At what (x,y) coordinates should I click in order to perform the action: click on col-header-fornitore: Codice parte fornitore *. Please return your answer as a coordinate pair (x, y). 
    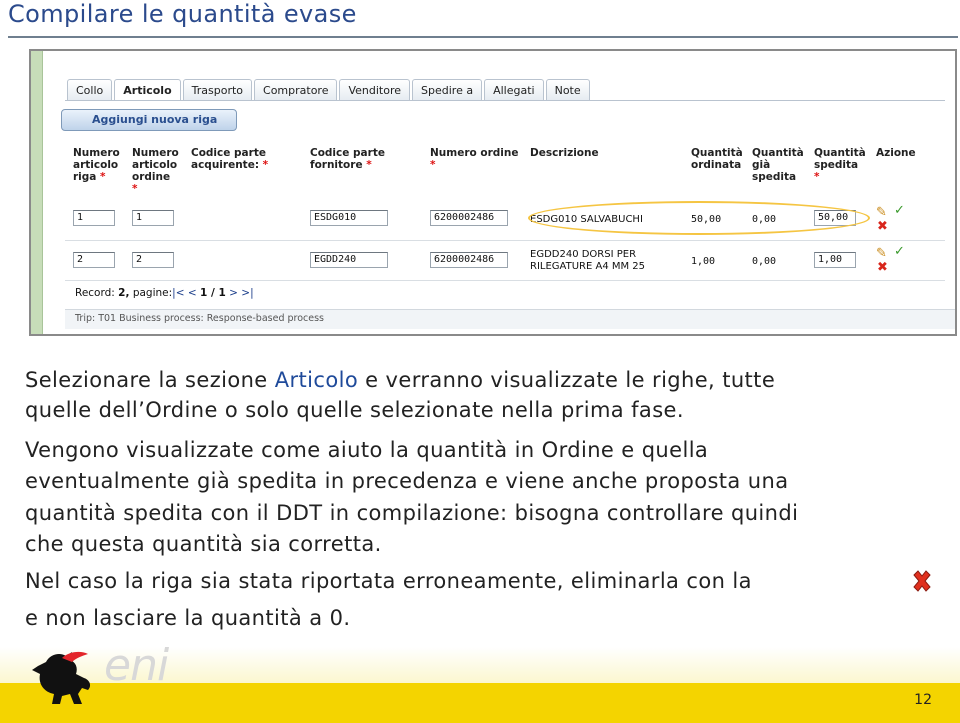
    Looking at the image, I should click on (347, 159).